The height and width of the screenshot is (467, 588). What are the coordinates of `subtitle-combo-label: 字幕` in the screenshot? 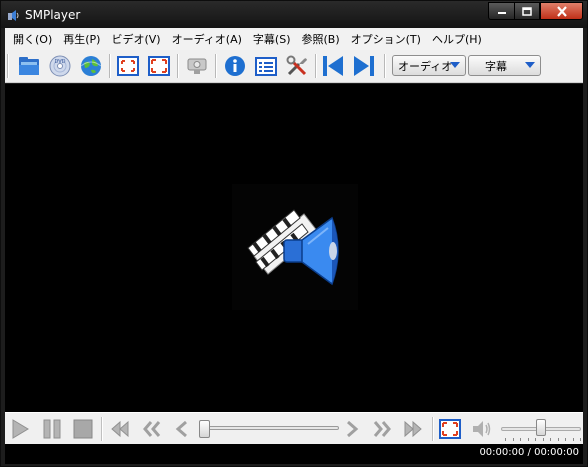 It's located at (496, 66).